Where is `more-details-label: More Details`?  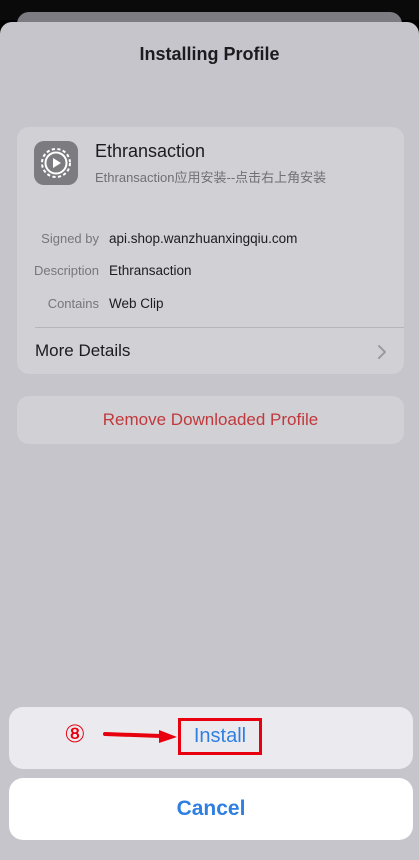
more-details-label: More Details is located at coordinates (83, 350).